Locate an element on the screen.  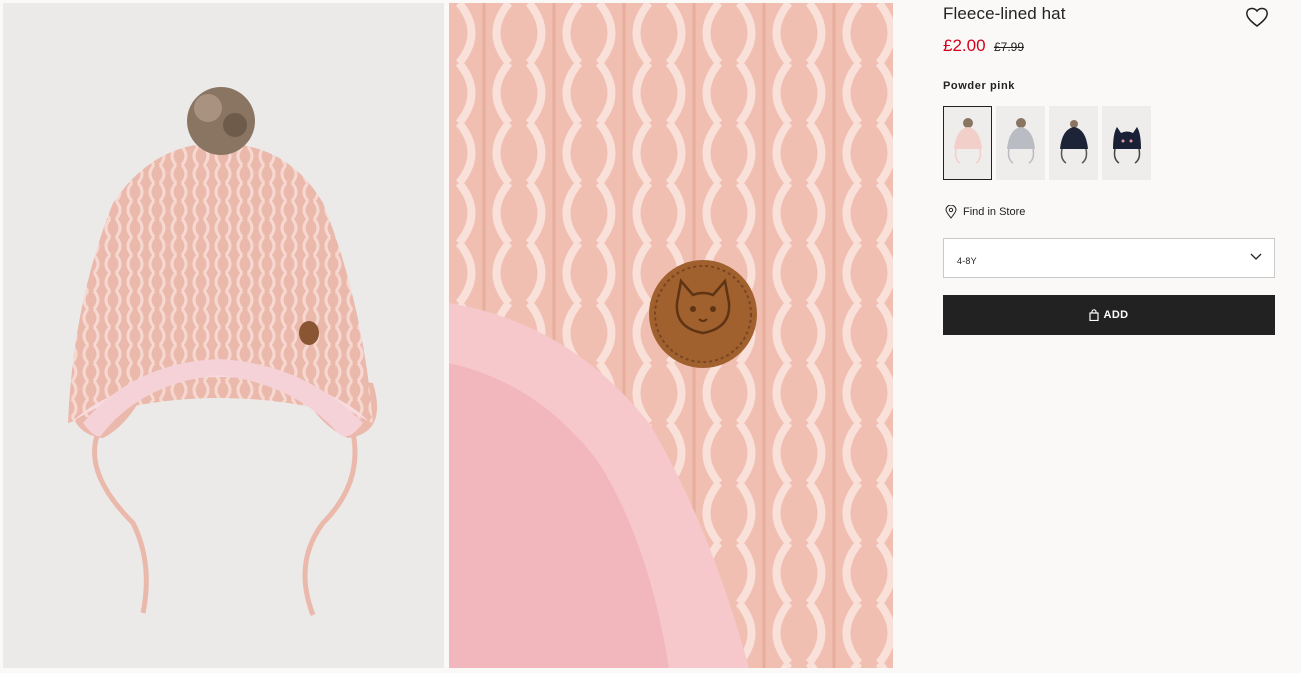
swatch-navy-cat is located at coordinates (1126, 143).